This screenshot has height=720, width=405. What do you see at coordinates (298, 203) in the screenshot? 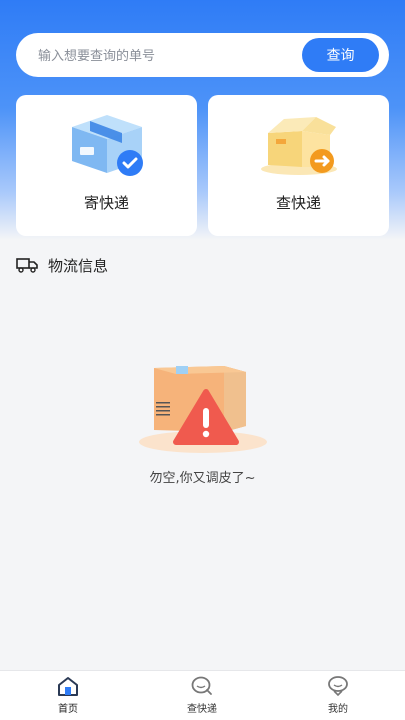
I see `query-express-label: 查快递` at bounding box center [298, 203].